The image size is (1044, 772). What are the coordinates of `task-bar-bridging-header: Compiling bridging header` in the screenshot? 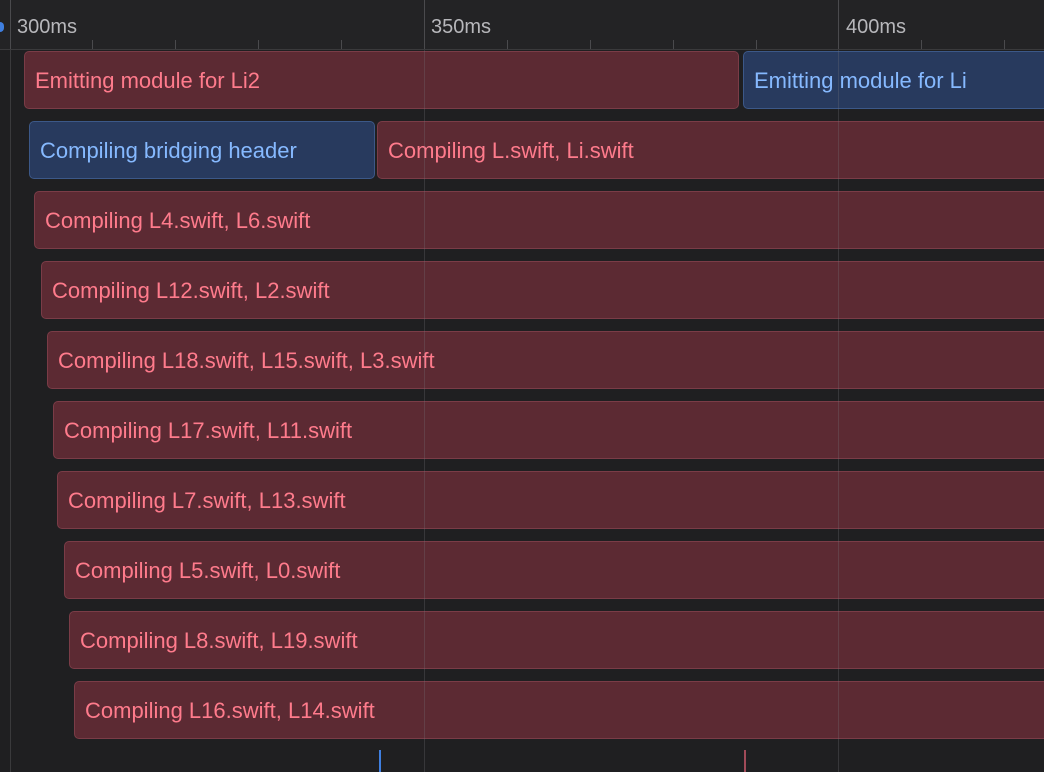 It's located at (202, 150).